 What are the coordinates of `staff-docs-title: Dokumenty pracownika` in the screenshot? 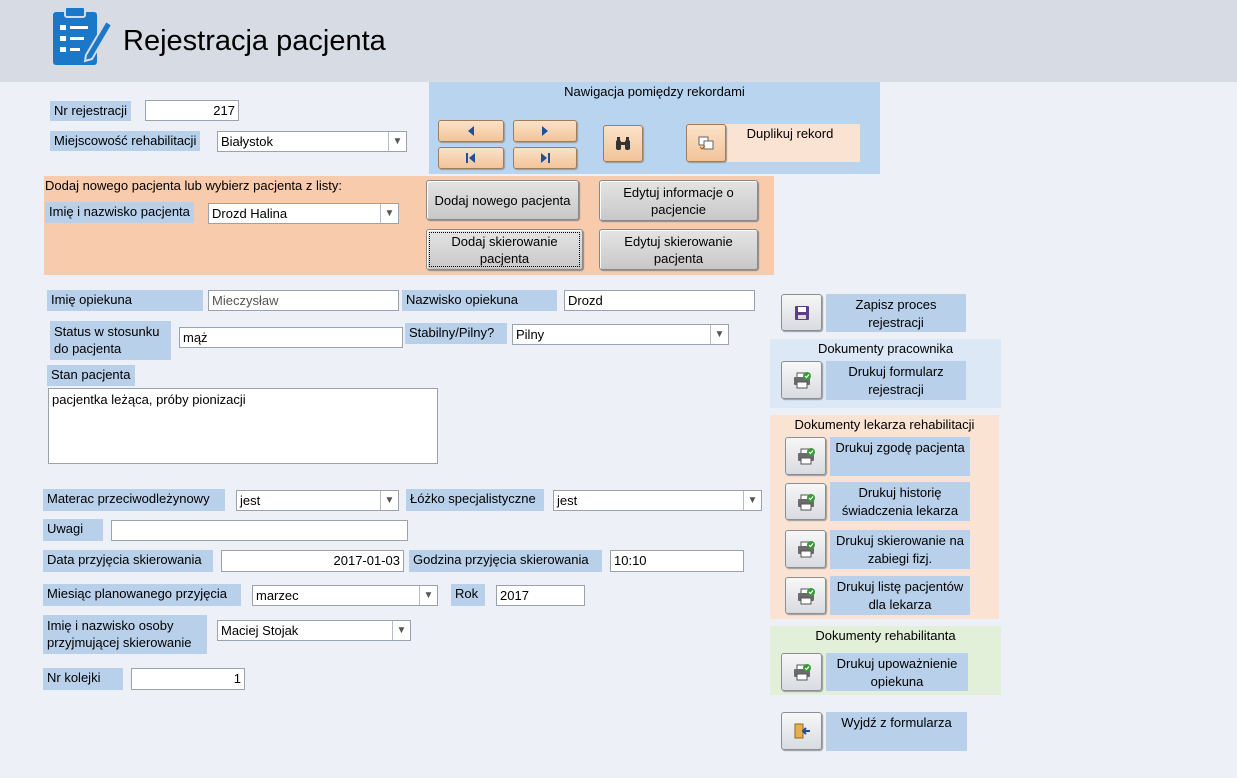 It's located at (885, 348).